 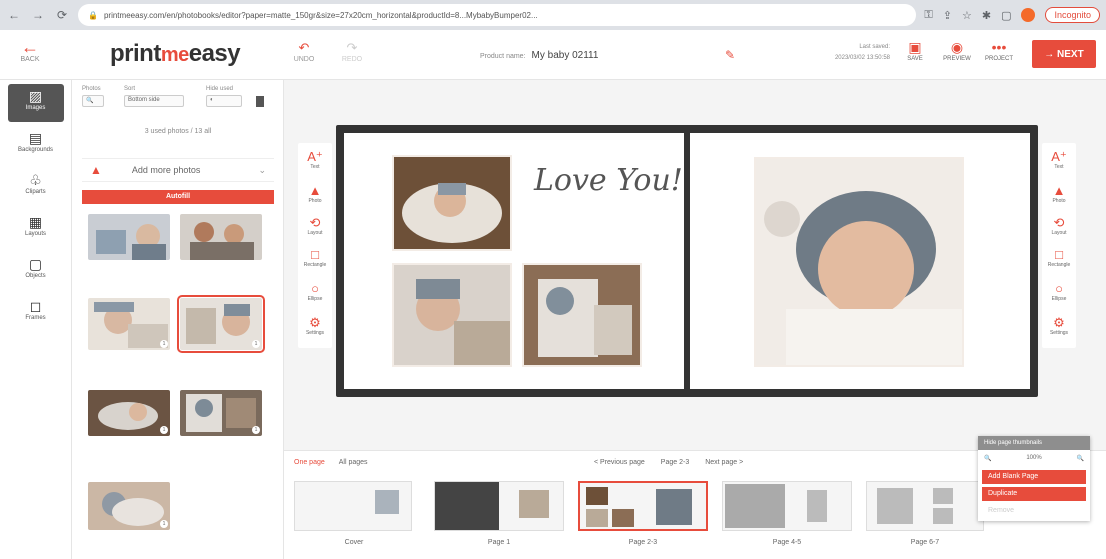 I want to click on layout-icon: ▦, so click(x=35, y=222).